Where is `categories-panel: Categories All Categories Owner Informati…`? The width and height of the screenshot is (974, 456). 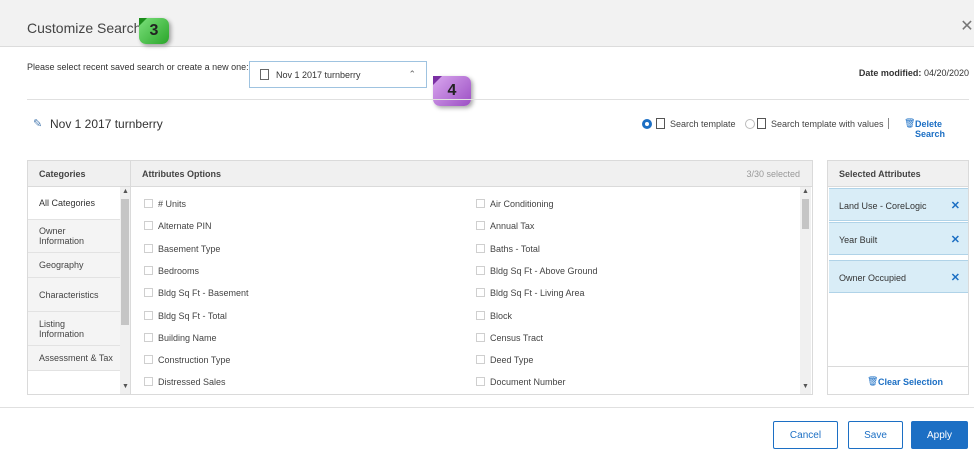 categories-panel: Categories All Categories Owner Informati… is located at coordinates (79, 277).